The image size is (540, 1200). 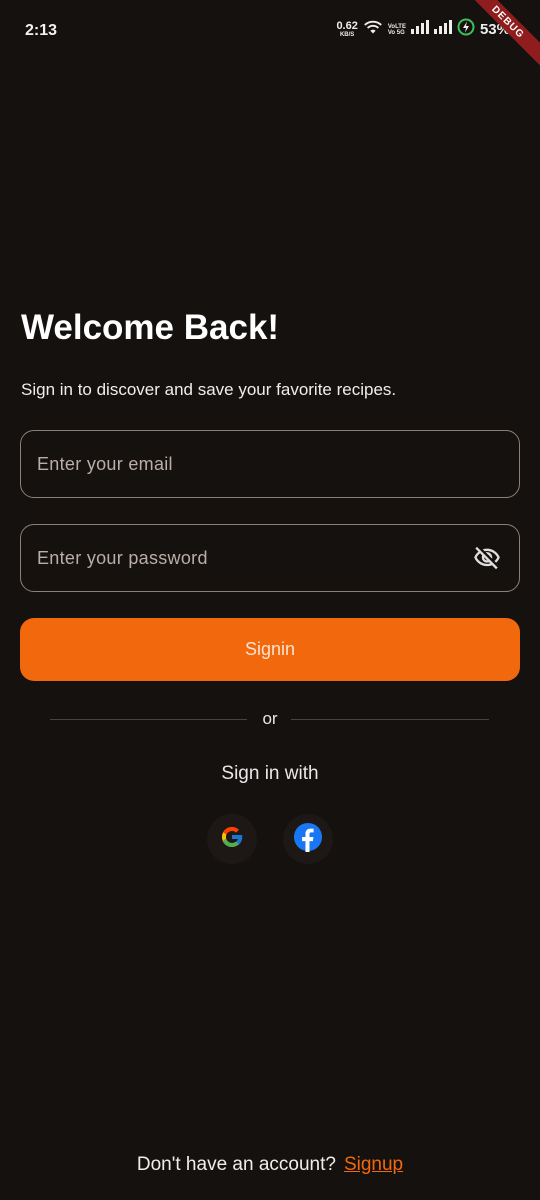 What do you see at coordinates (347, 26) in the screenshot?
I see `network-speed-value: 0.62` at bounding box center [347, 26].